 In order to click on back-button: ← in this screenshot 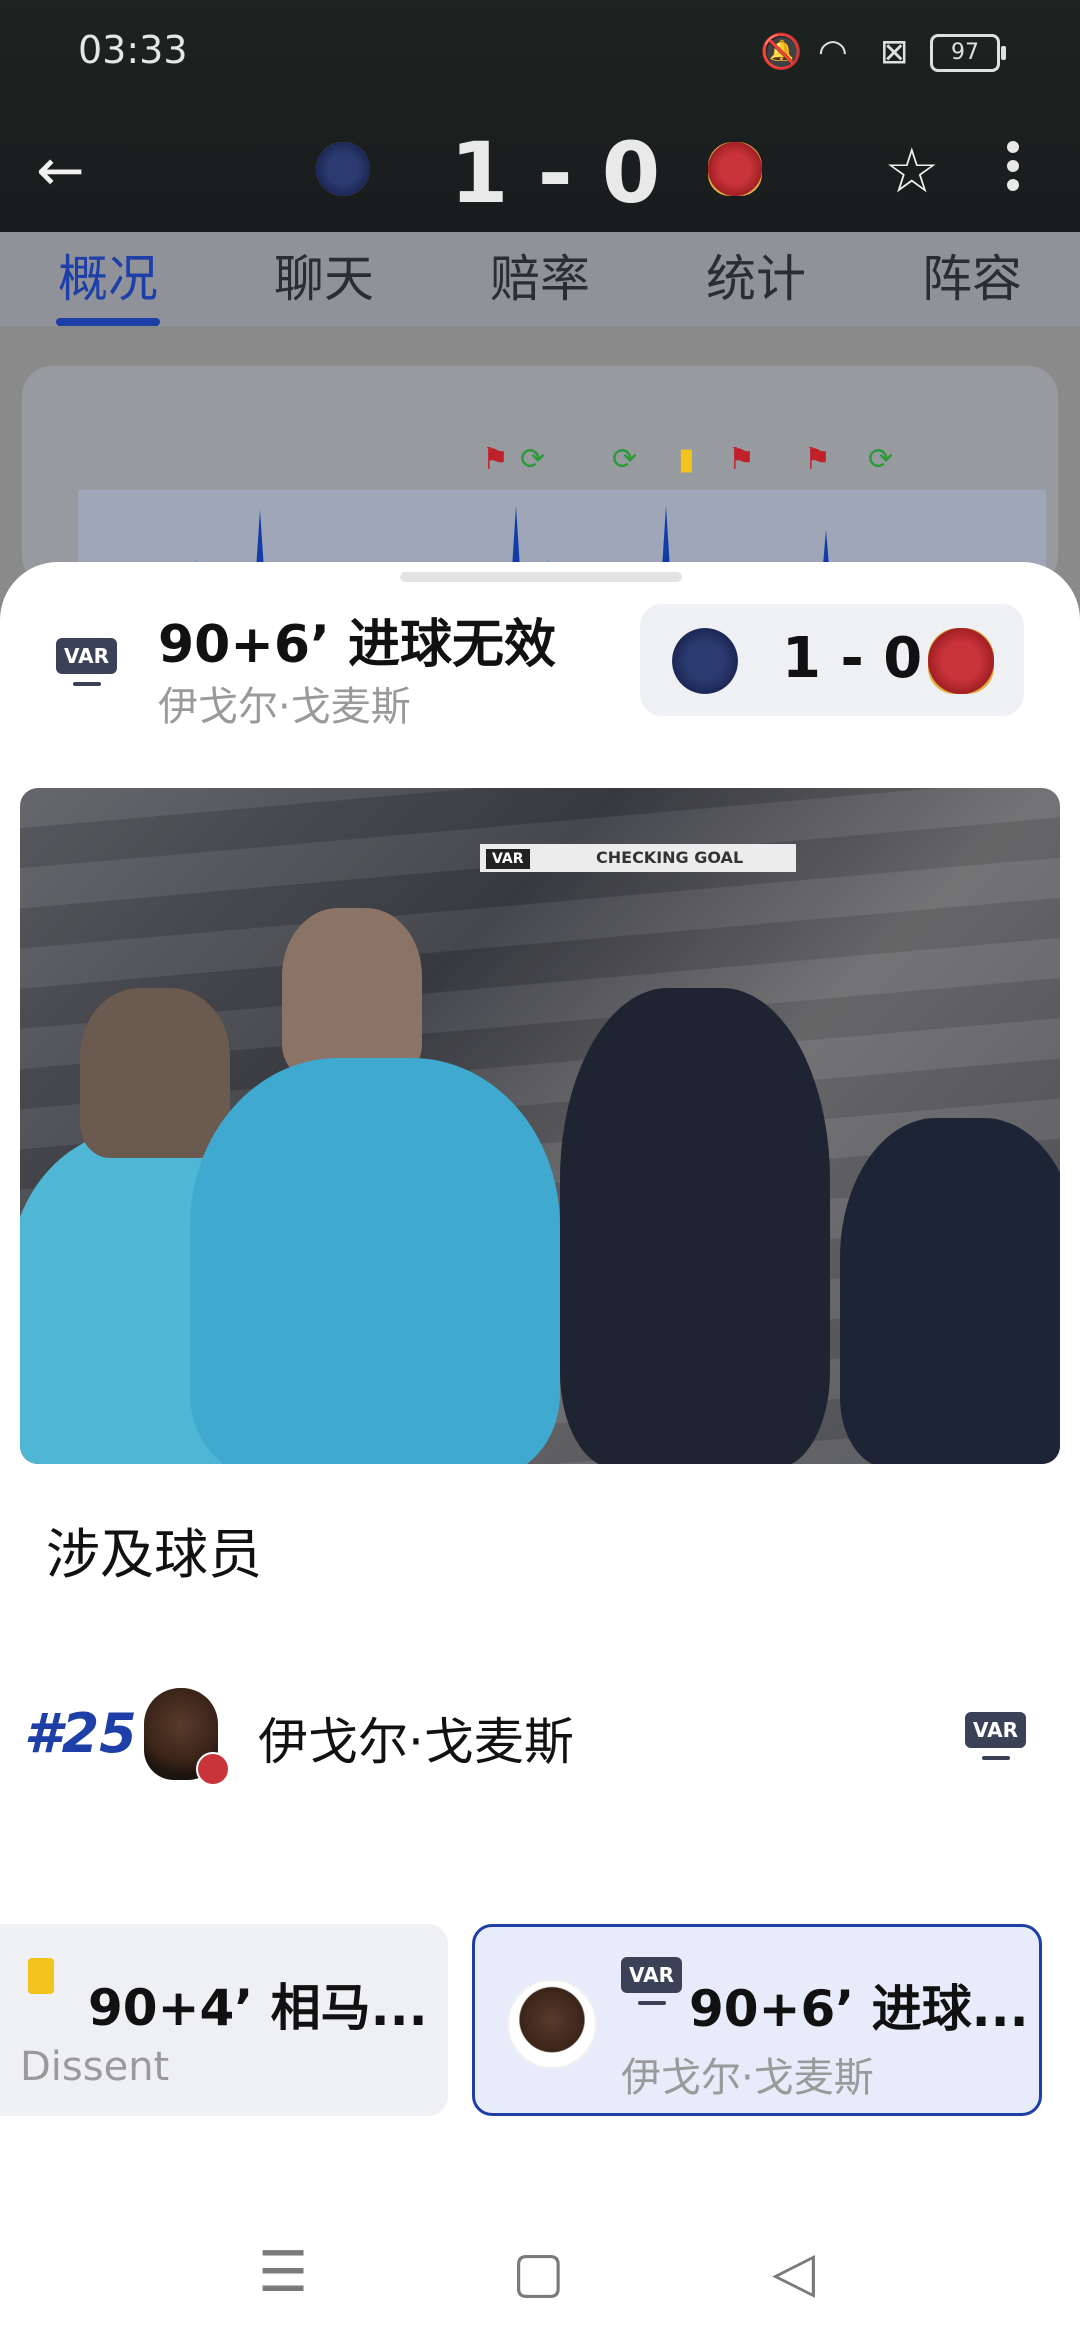, I will do `click(66, 170)`.